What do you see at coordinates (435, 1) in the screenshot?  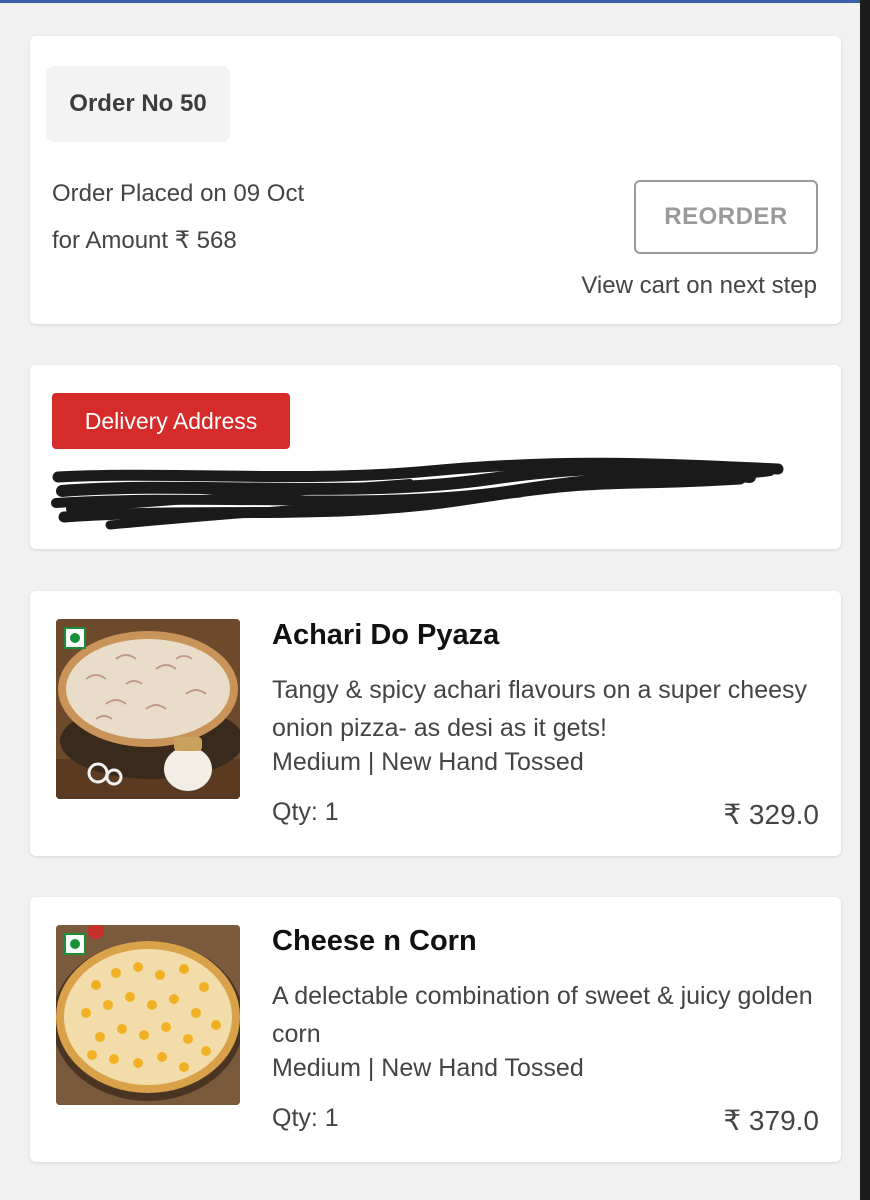 I see `top-accent-line` at bounding box center [435, 1].